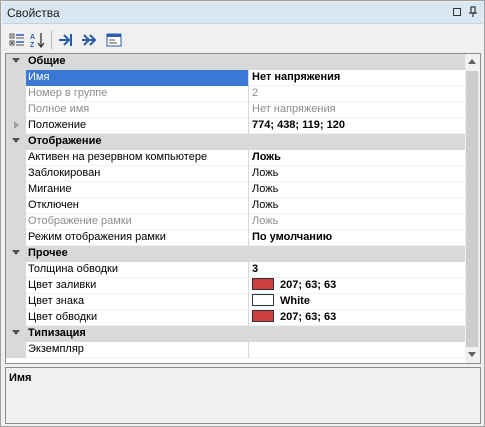  Describe the element at coordinates (137, 126) in the screenshot. I see `property-name: Положение` at that location.